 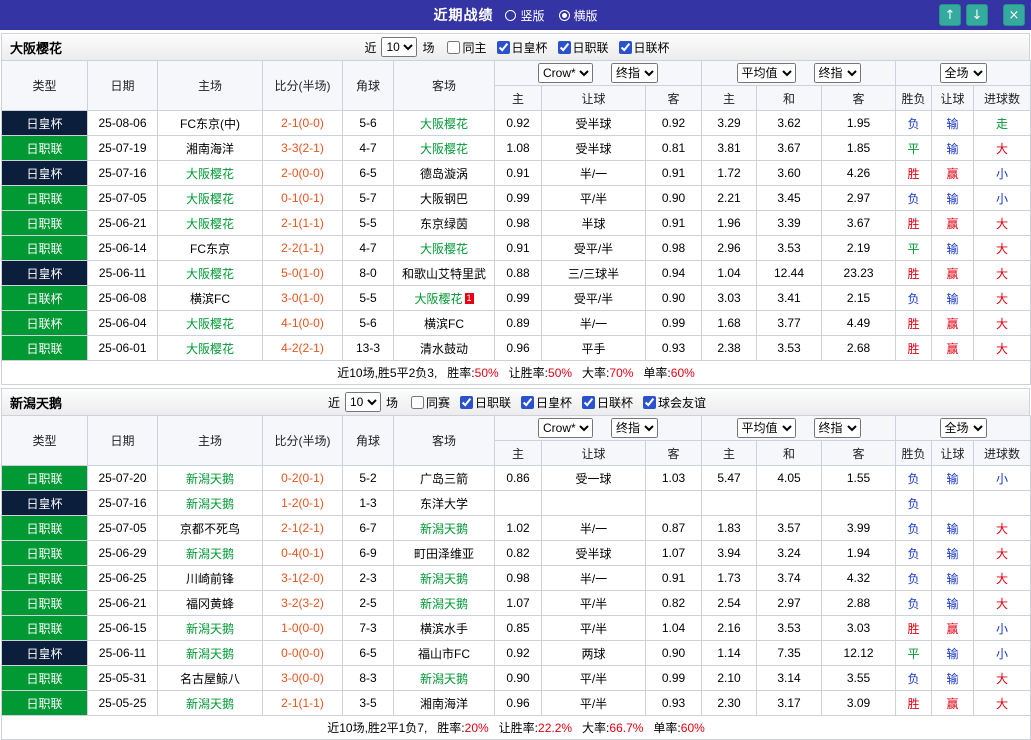 What do you see at coordinates (377, 728) in the screenshot?
I see `summary-prefix: 近10场,胜2平1负7,` at bounding box center [377, 728].